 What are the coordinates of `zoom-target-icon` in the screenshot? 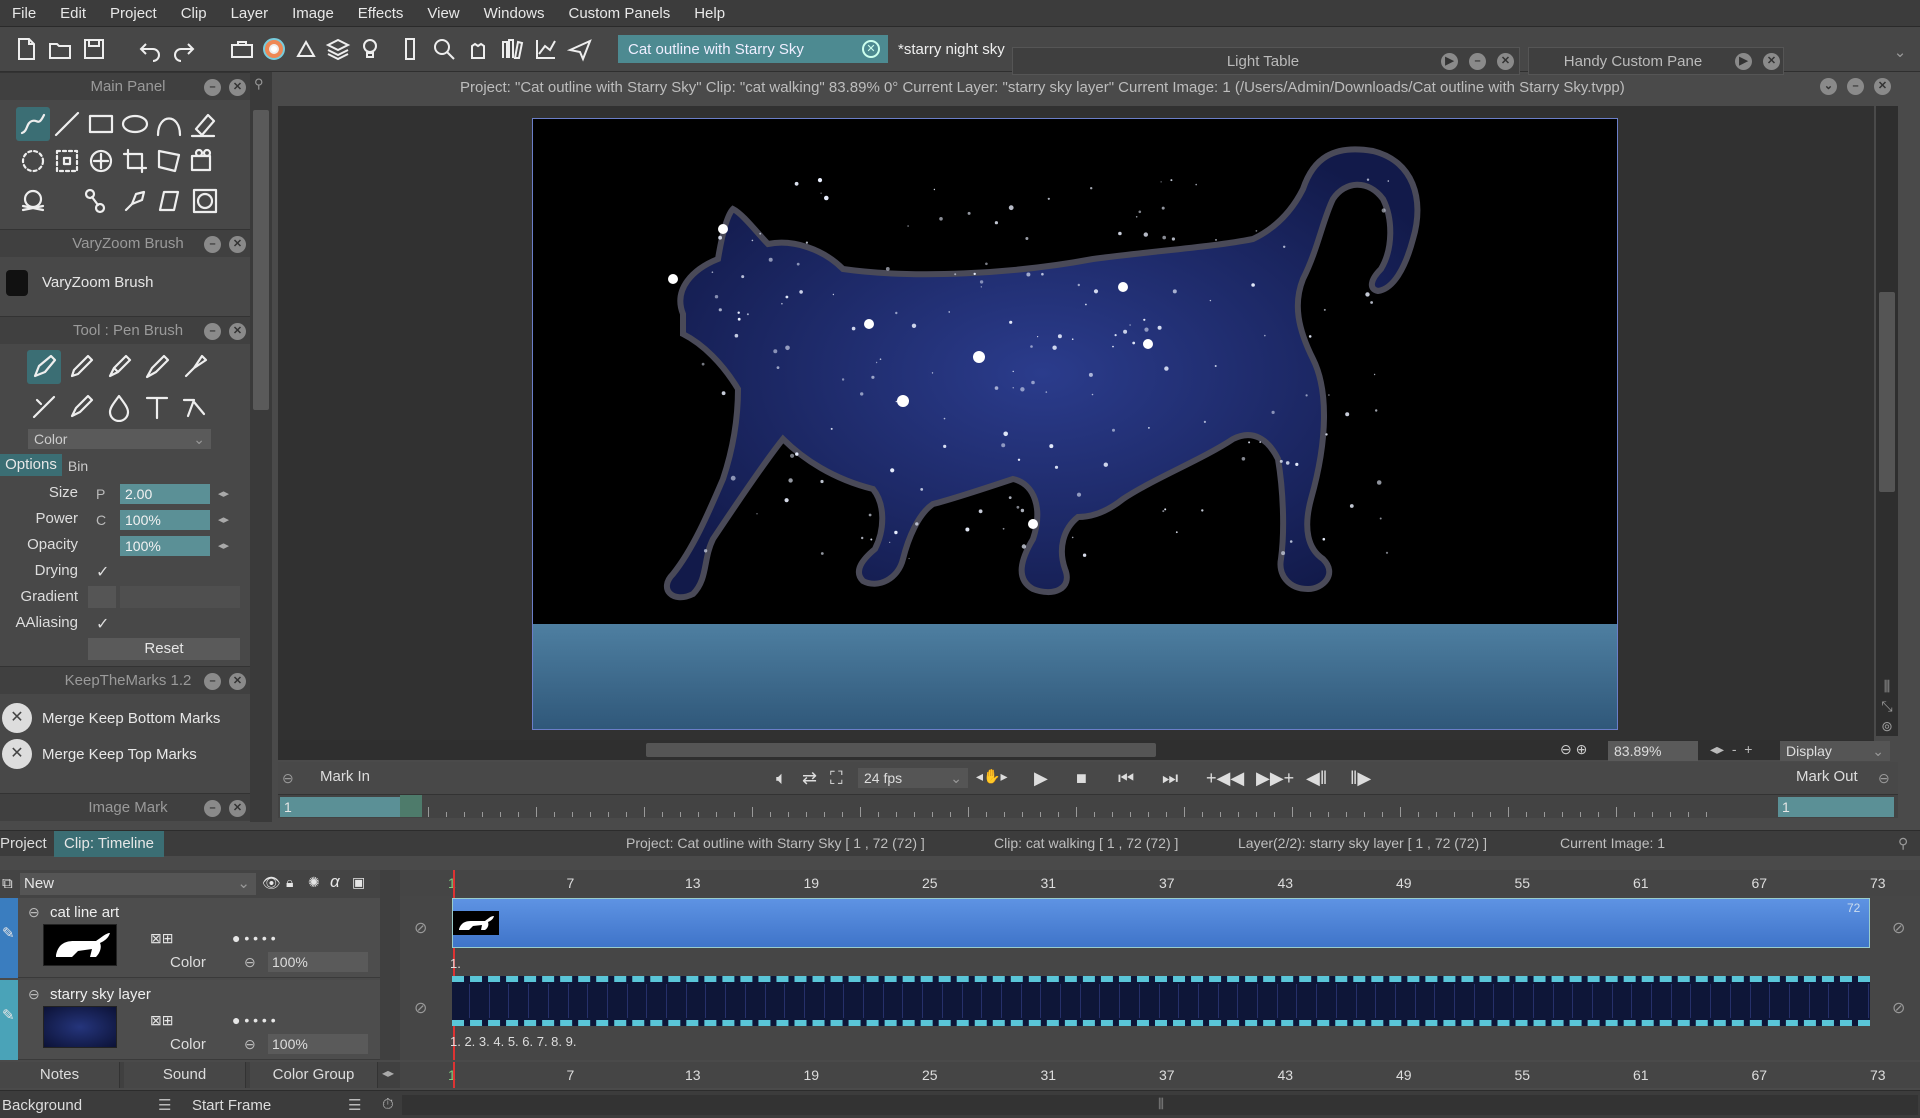 It's located at (101, 161).